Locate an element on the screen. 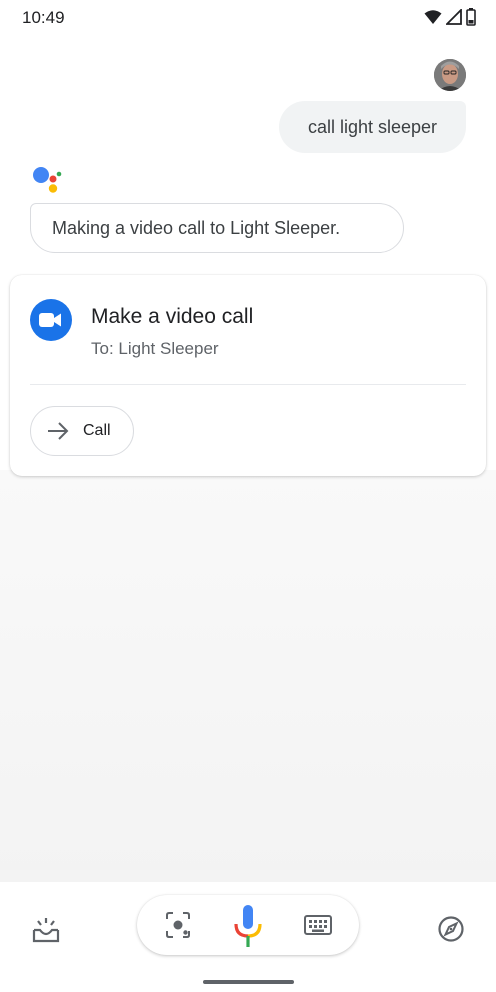 The image size is (496, 992). user-query-text: call light sleeper is located at coordinates (372, 126).